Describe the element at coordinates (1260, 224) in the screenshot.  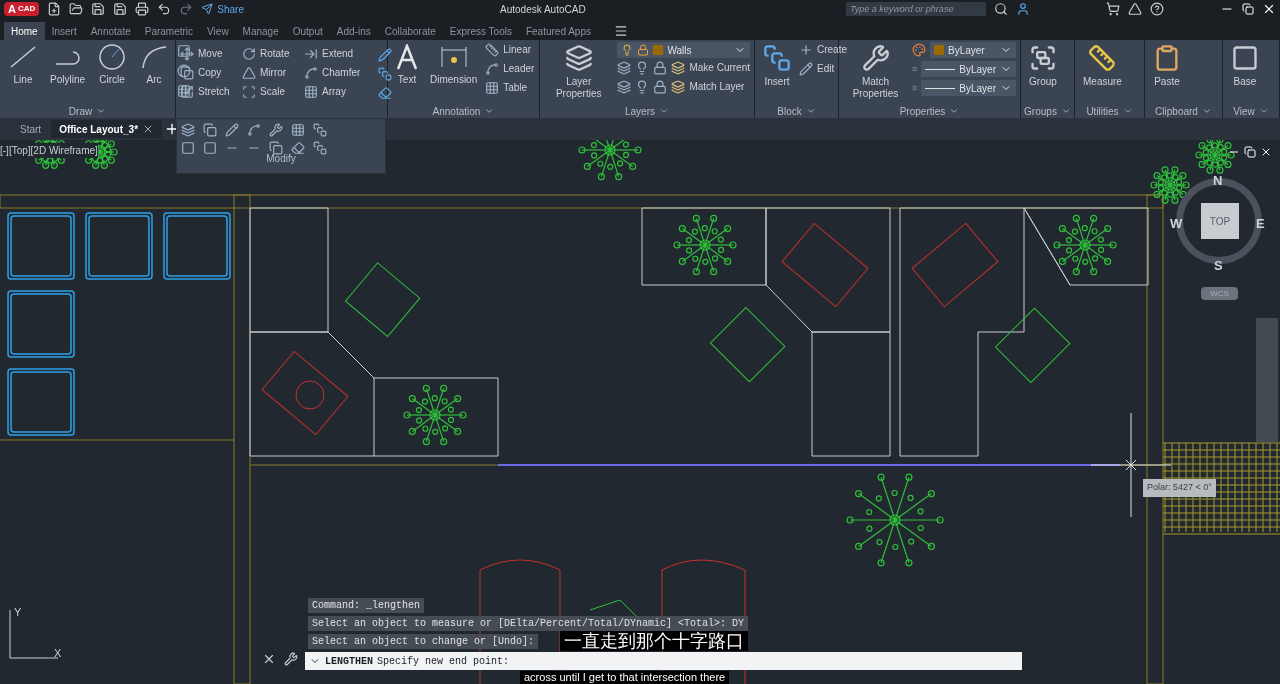
I see `compass-east: E` at that location.